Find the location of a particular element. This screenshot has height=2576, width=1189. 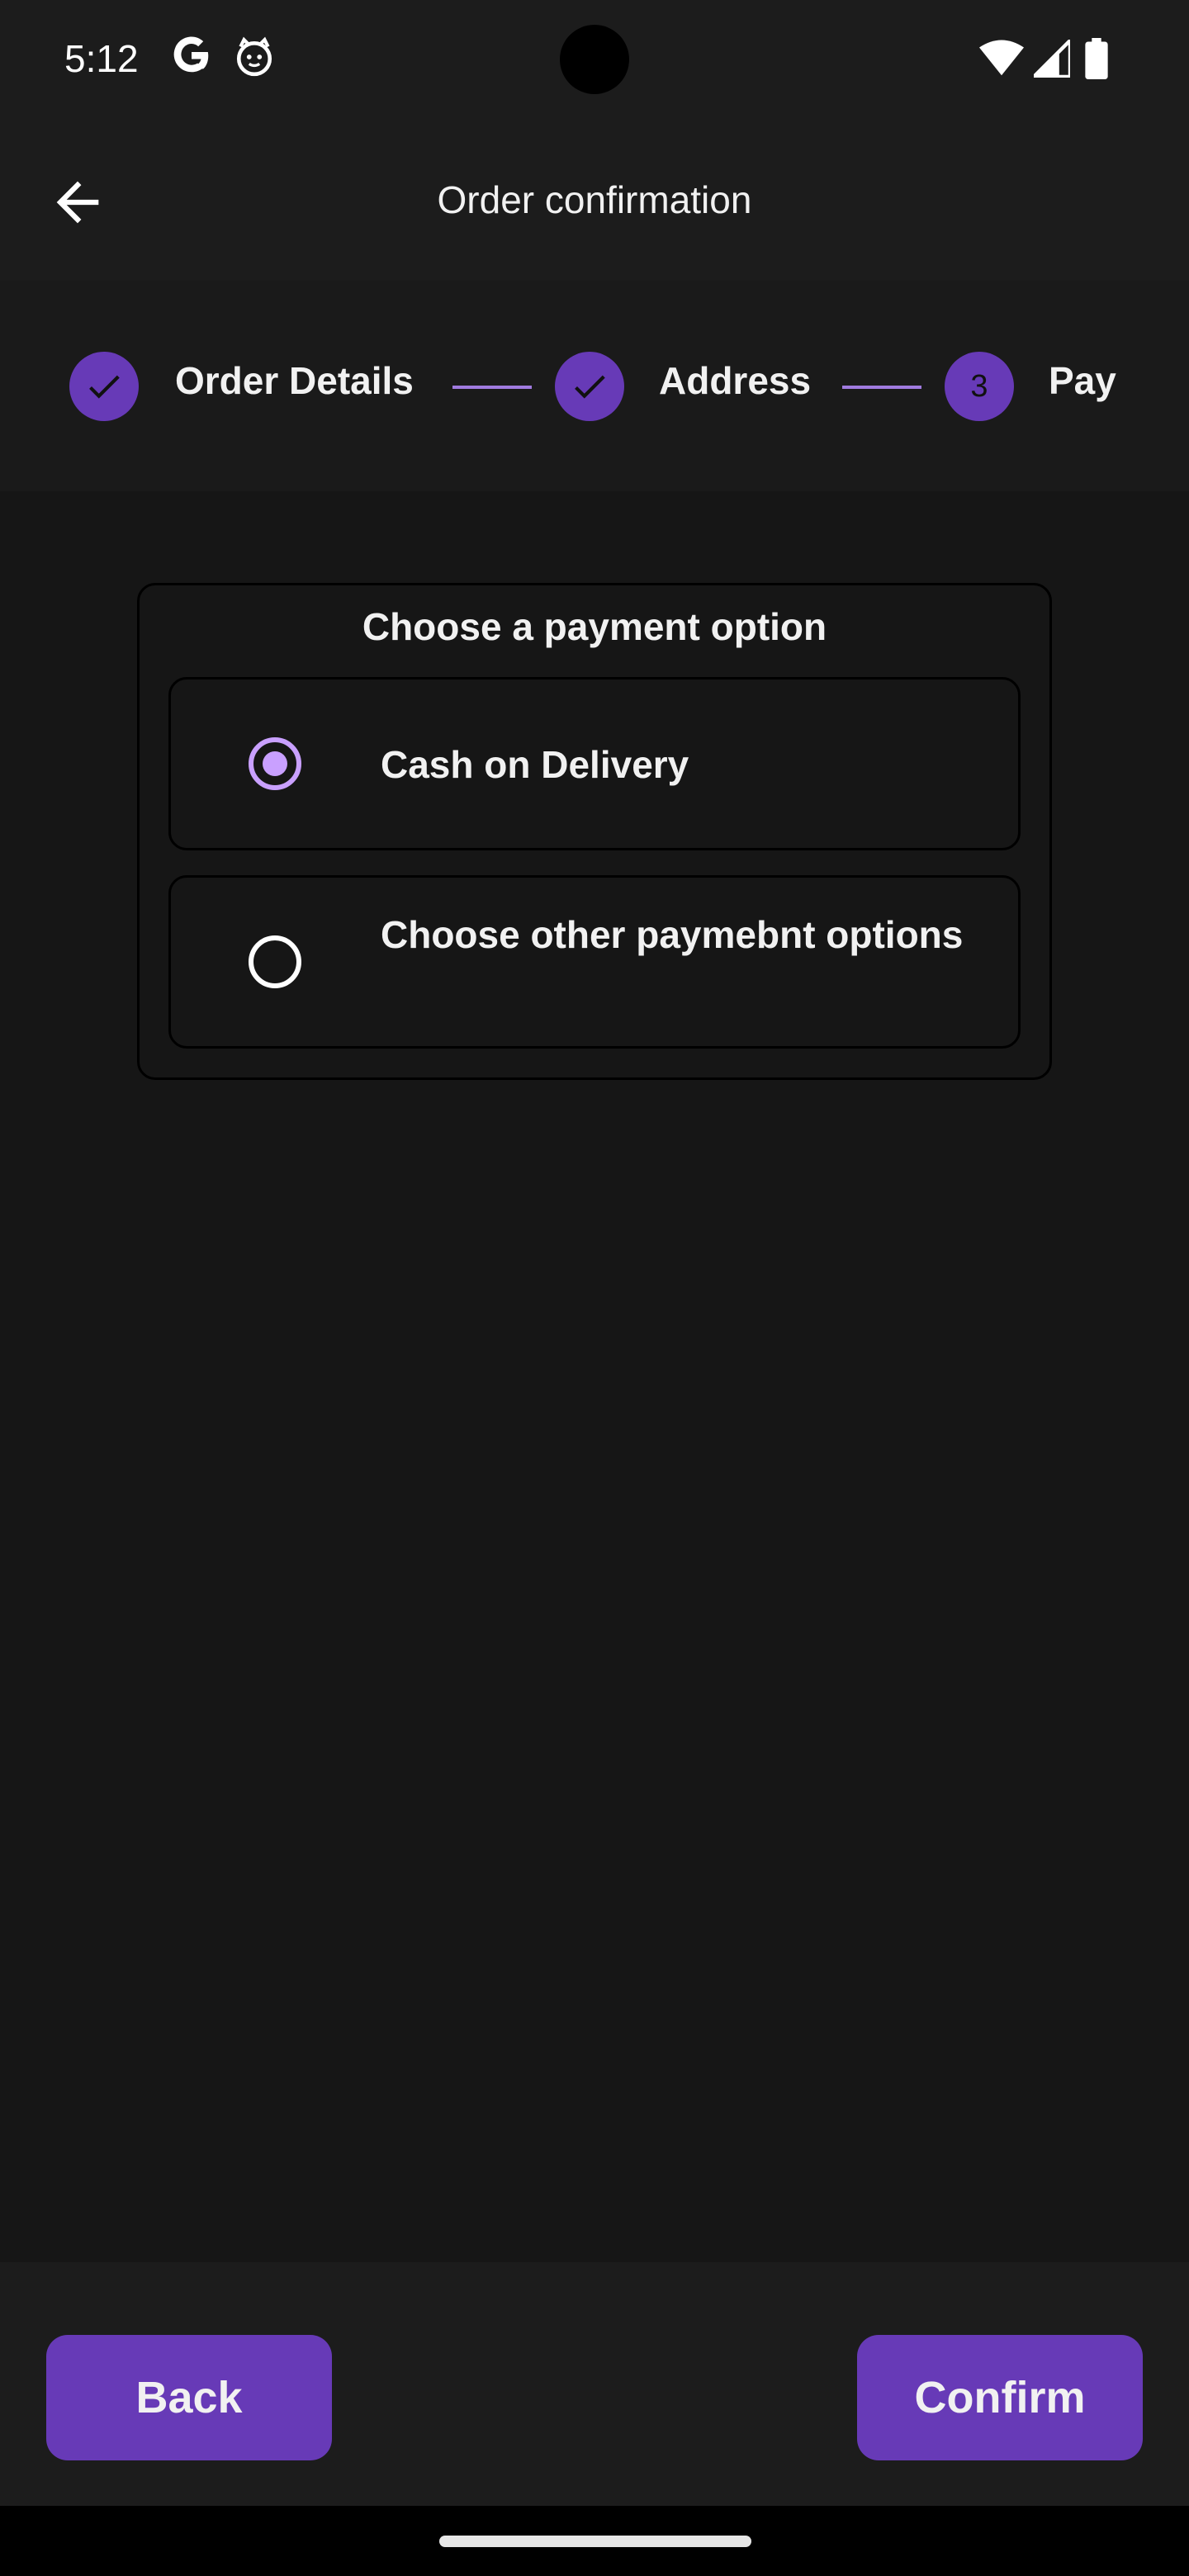

cat-face-icon is located at coordinates (254, 56).